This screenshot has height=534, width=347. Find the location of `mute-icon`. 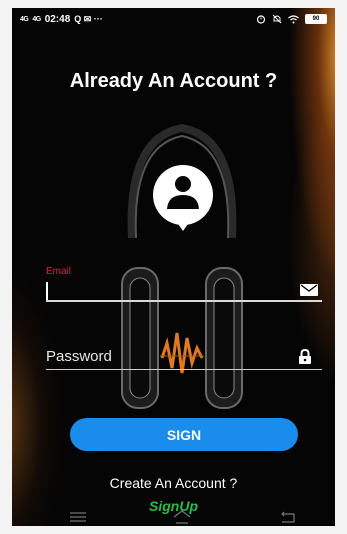

mute-icon is located at coordinates (277, 19).